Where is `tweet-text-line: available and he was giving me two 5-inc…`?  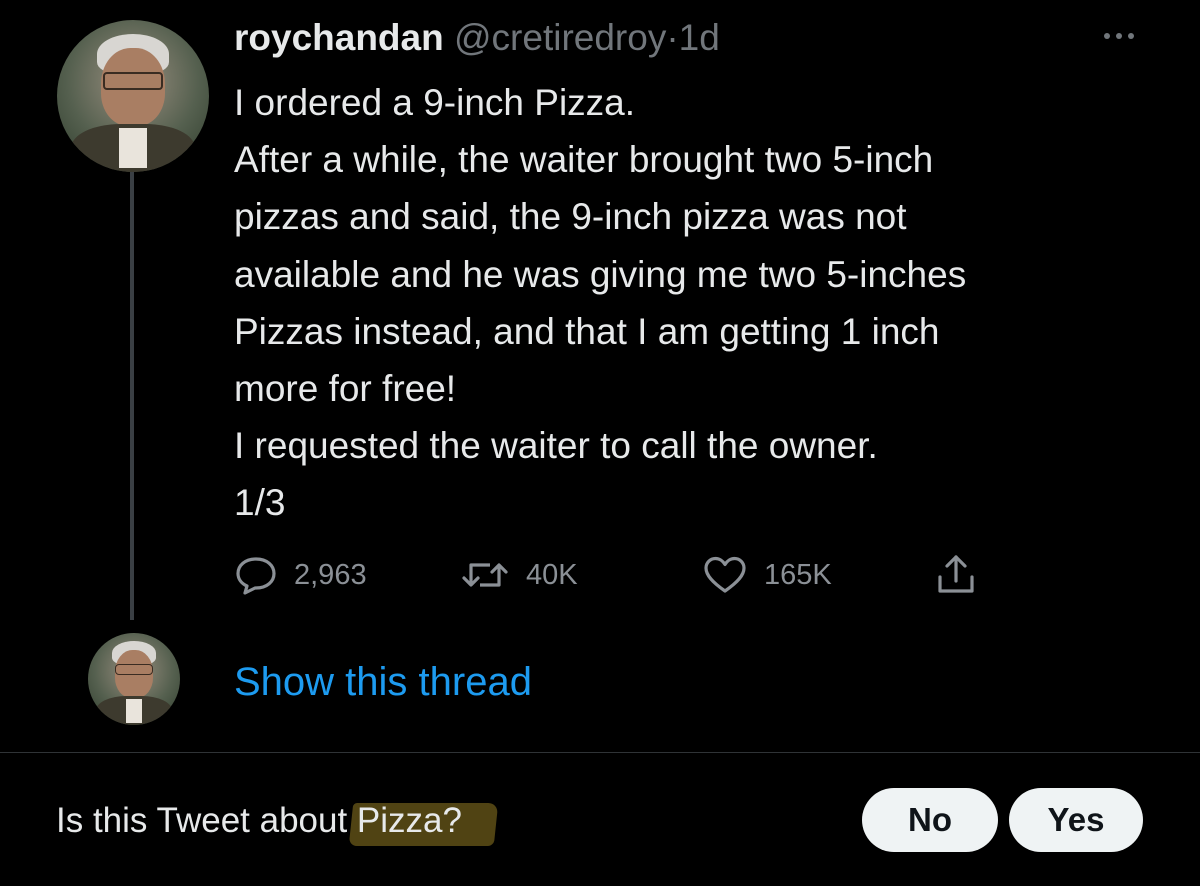 tweet-text-line: available and he was giving me two 5-inc… is located at coordinates (600, 274).